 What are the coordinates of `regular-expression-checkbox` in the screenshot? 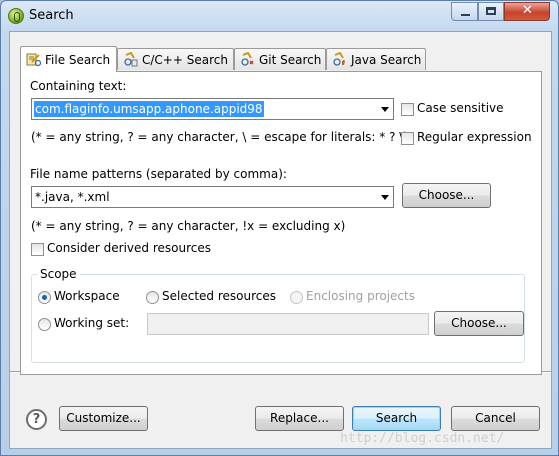 It's located at (407, 138).